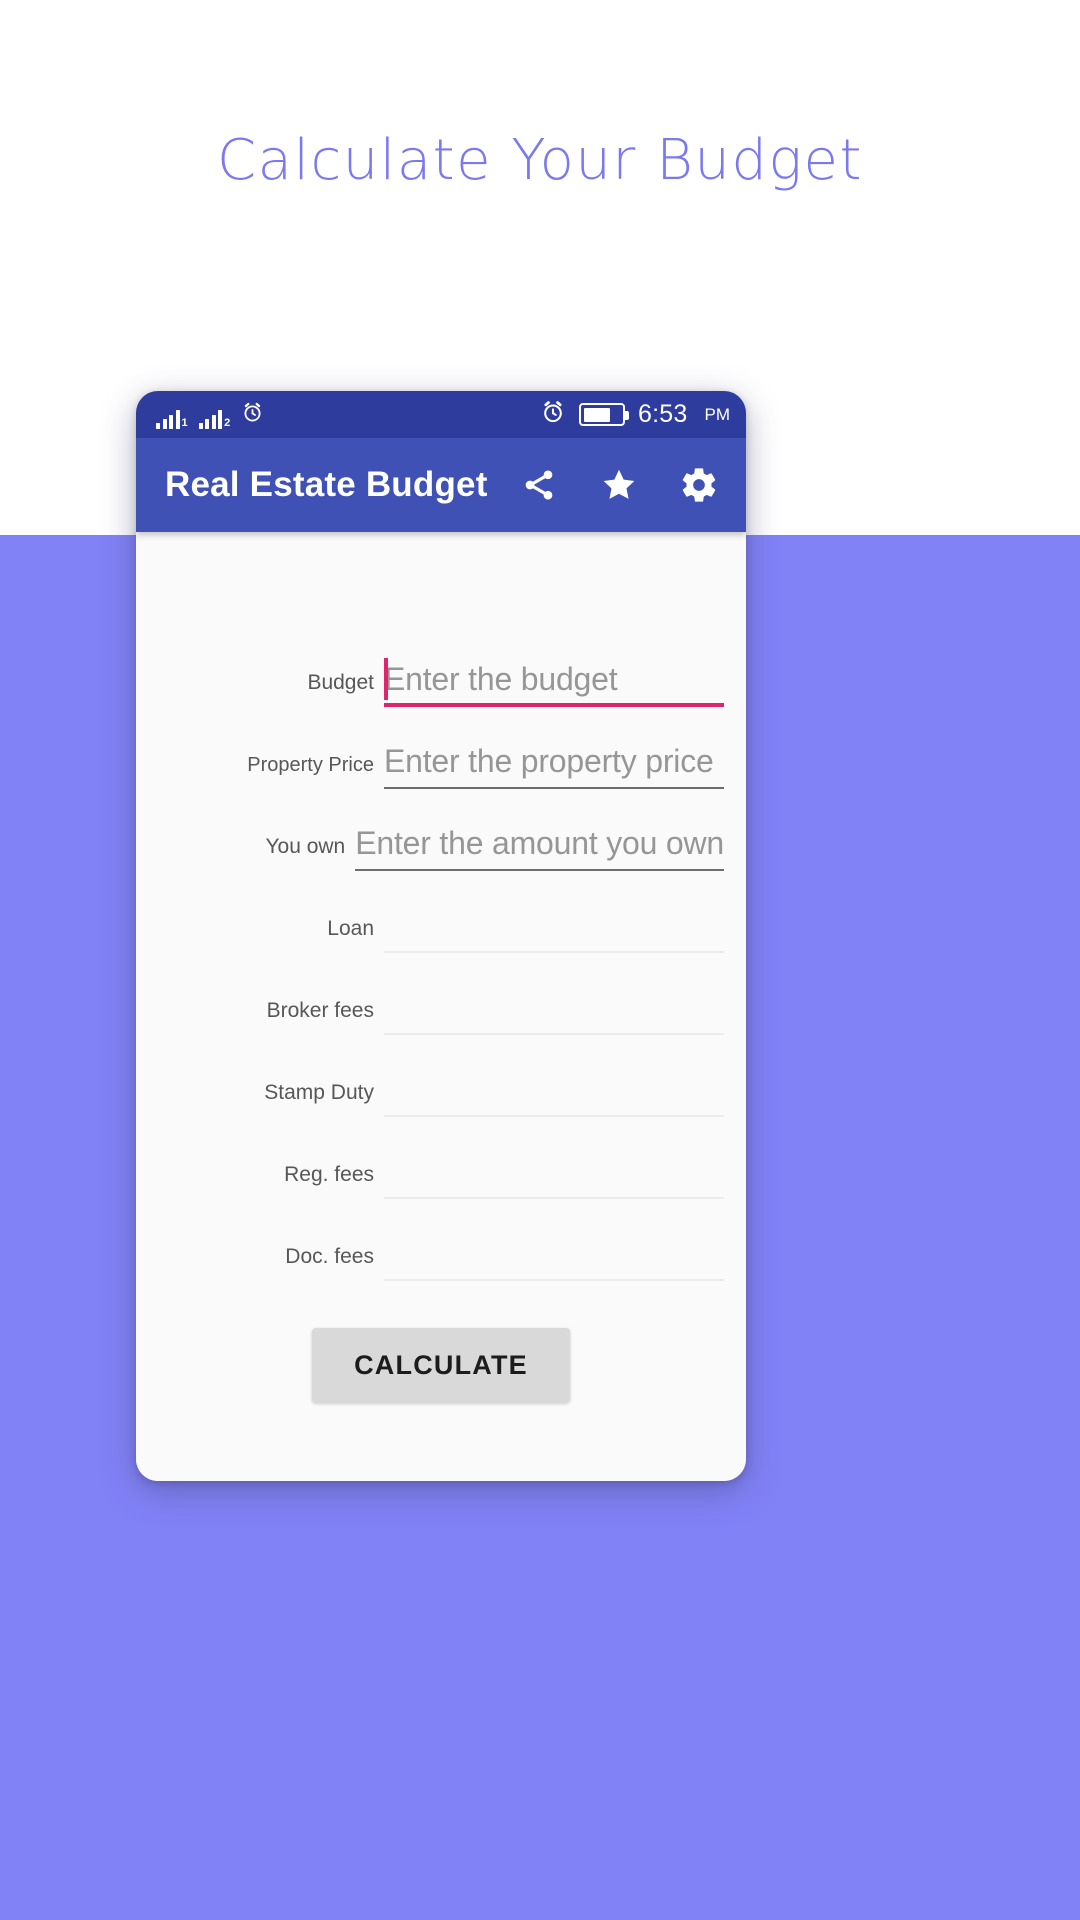  I want to click on status-bar-meridiem: PM, so click(717, 414).